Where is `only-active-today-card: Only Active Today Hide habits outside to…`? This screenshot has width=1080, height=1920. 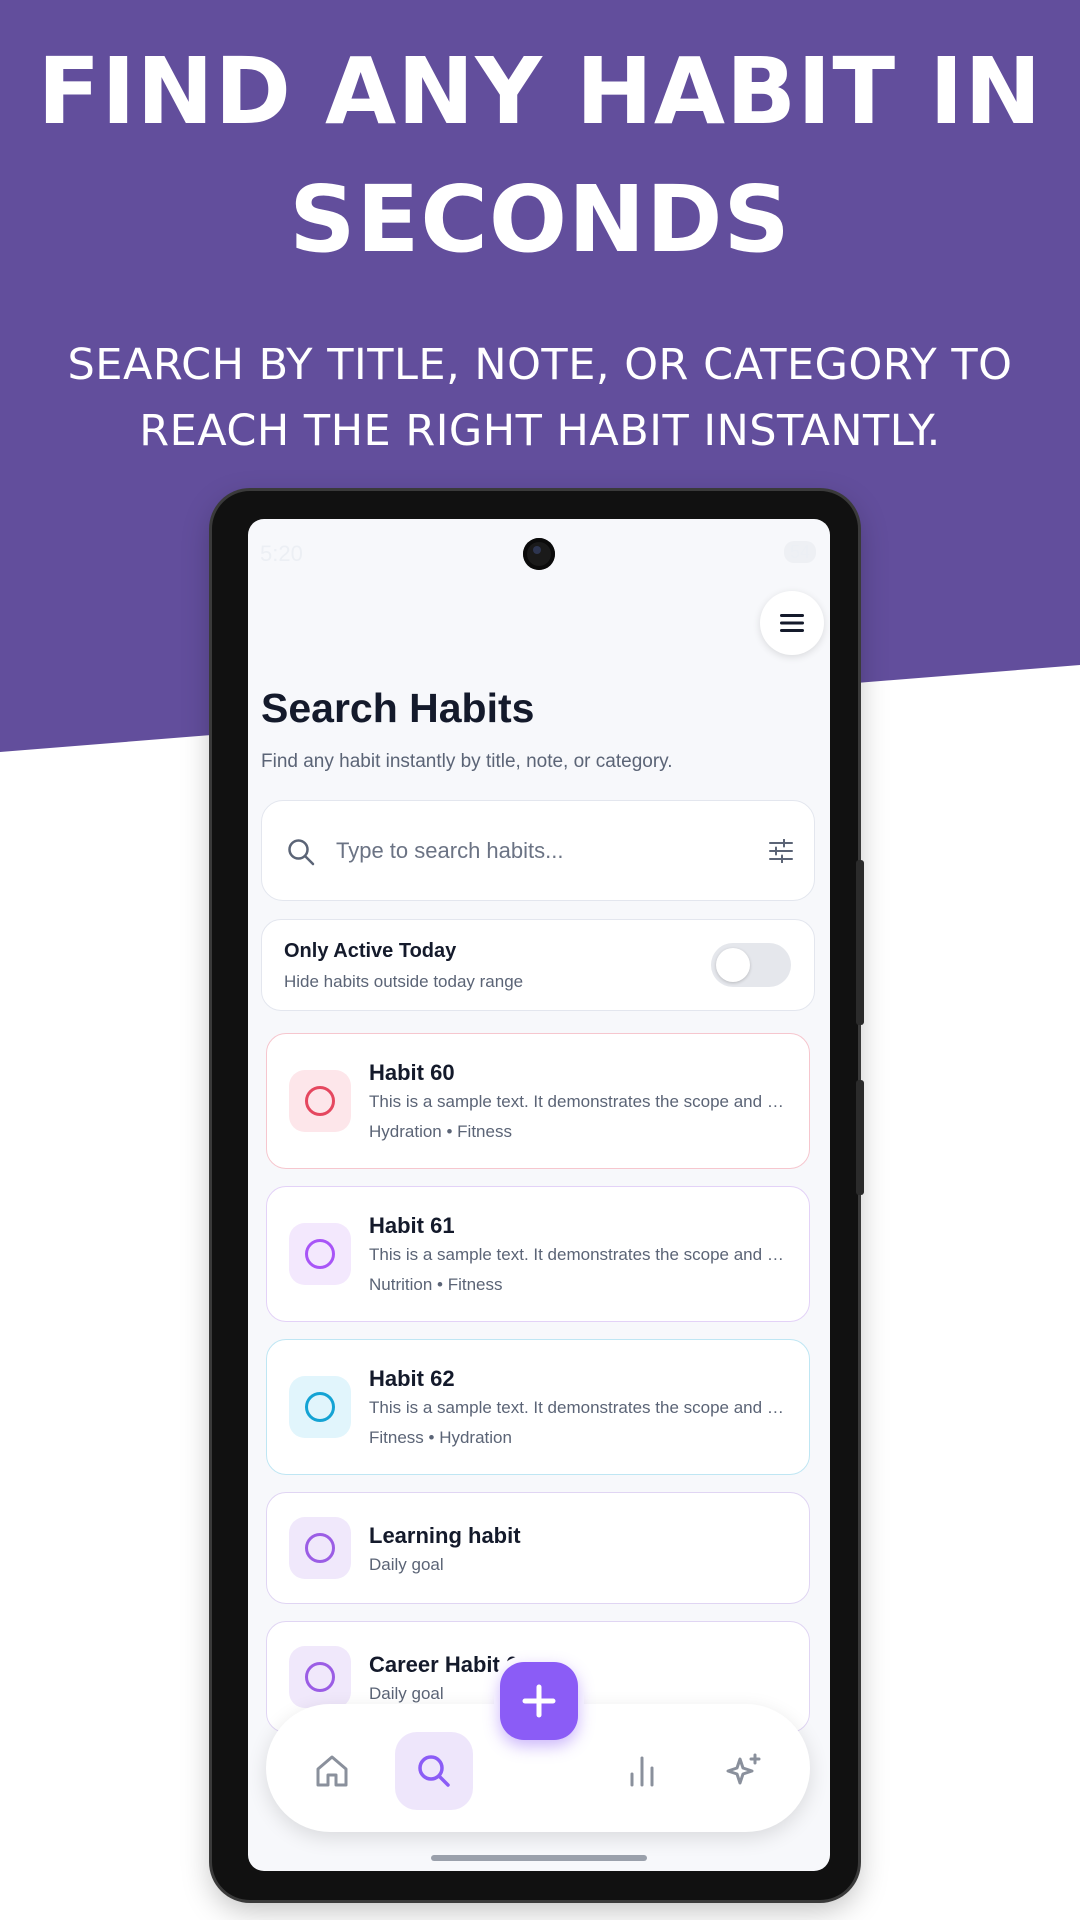
only-active-today-card: Only Active Today Hide habits outside to… is located at coordinates (538, 965).